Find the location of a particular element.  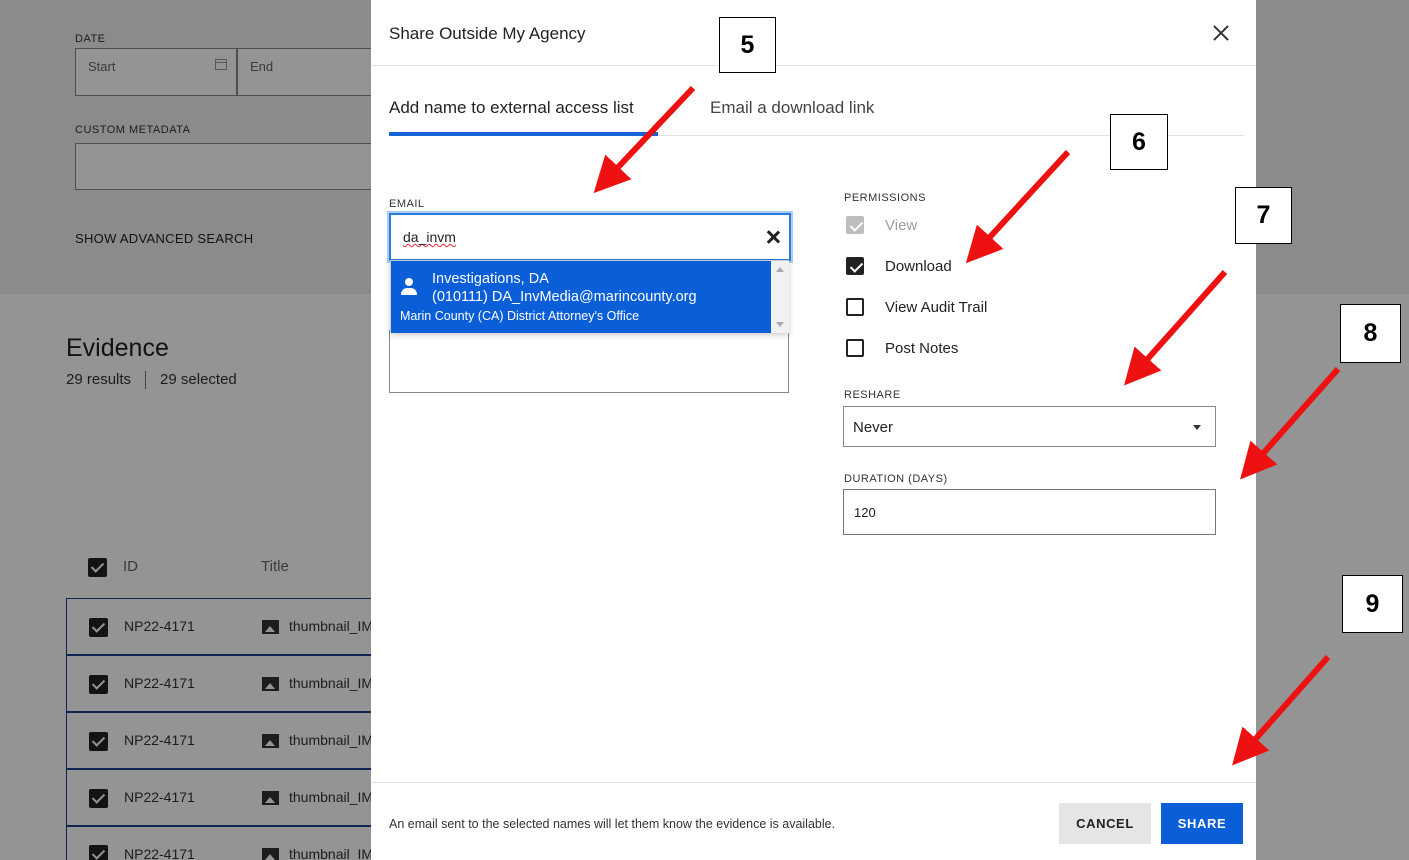

duration-value: 120 is located at coordinates (865, 512).